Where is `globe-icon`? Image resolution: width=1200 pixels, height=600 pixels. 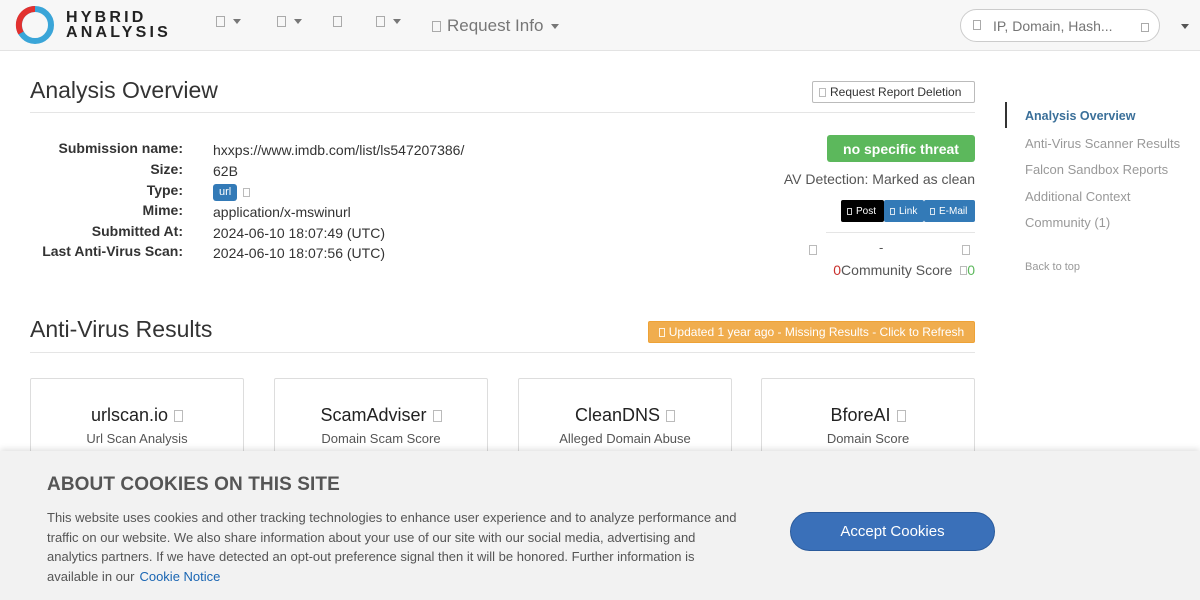
globe-icon is located at coordinates (337, 21).